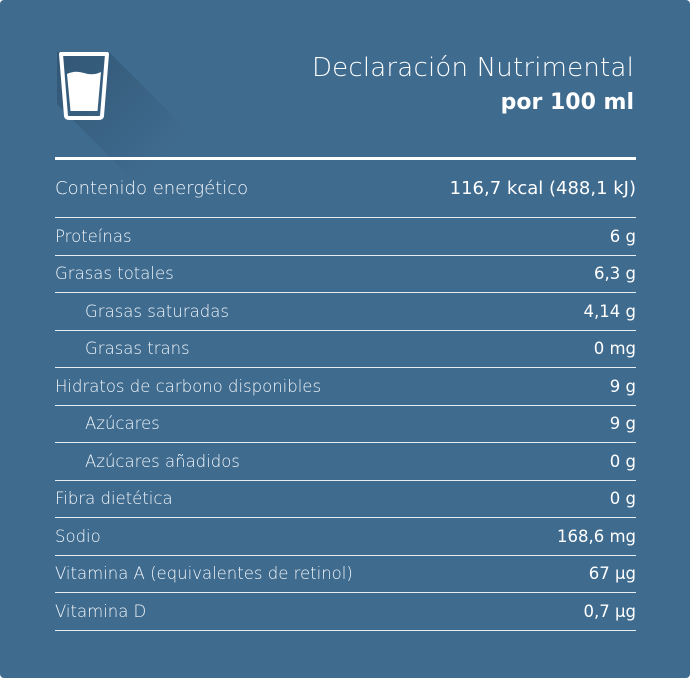  What do you see at coordinates (101, 611) in the screenshot?
I see `nutrient-label: Vitamina D` at bounding box center [101, 611].